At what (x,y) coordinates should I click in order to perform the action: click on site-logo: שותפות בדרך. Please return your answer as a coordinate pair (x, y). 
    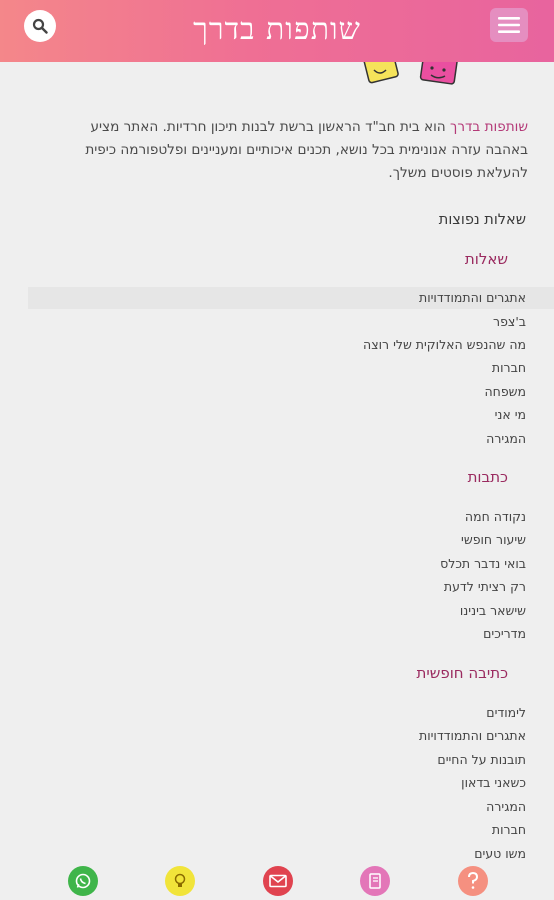
    Looking at the image, I should click on (277, 29).